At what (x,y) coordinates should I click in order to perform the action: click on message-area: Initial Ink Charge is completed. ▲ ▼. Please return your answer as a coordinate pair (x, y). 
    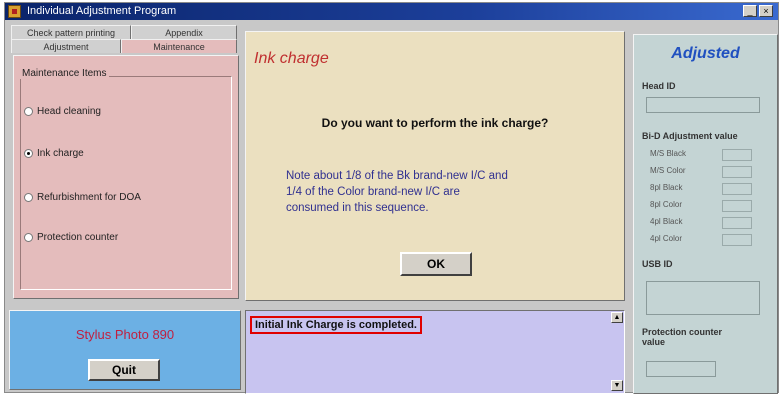
    Looking at the image, I should click on (435, 352).